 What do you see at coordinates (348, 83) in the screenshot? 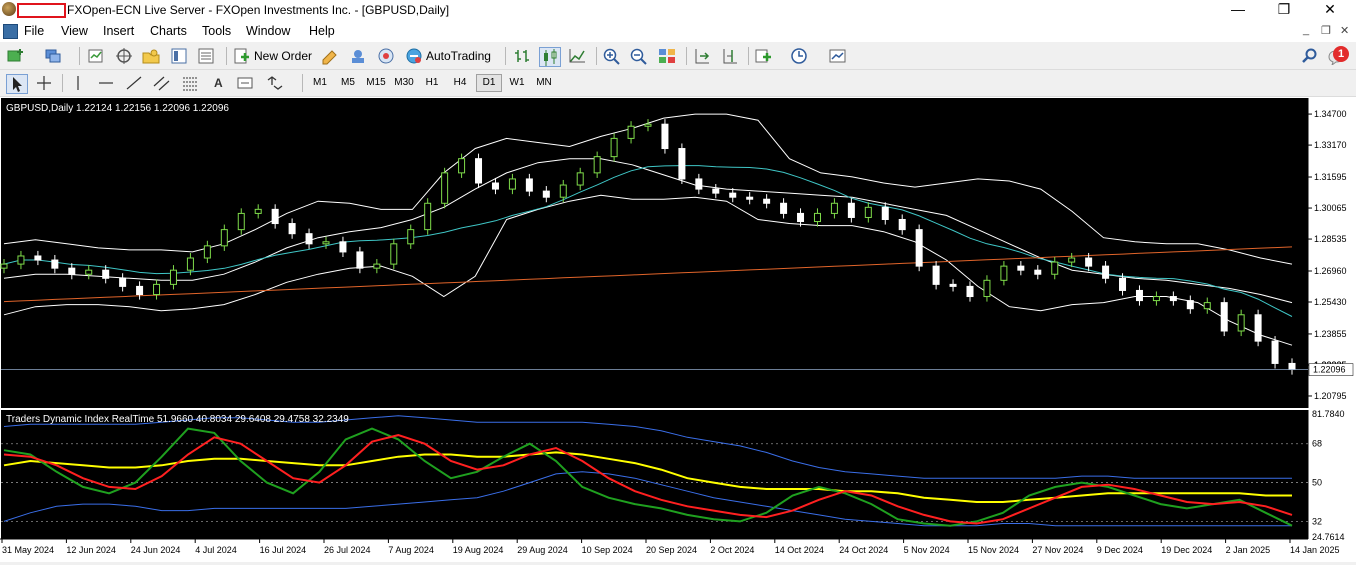
I see `timeframe-m5: M5` at bounding box center [348, 83].